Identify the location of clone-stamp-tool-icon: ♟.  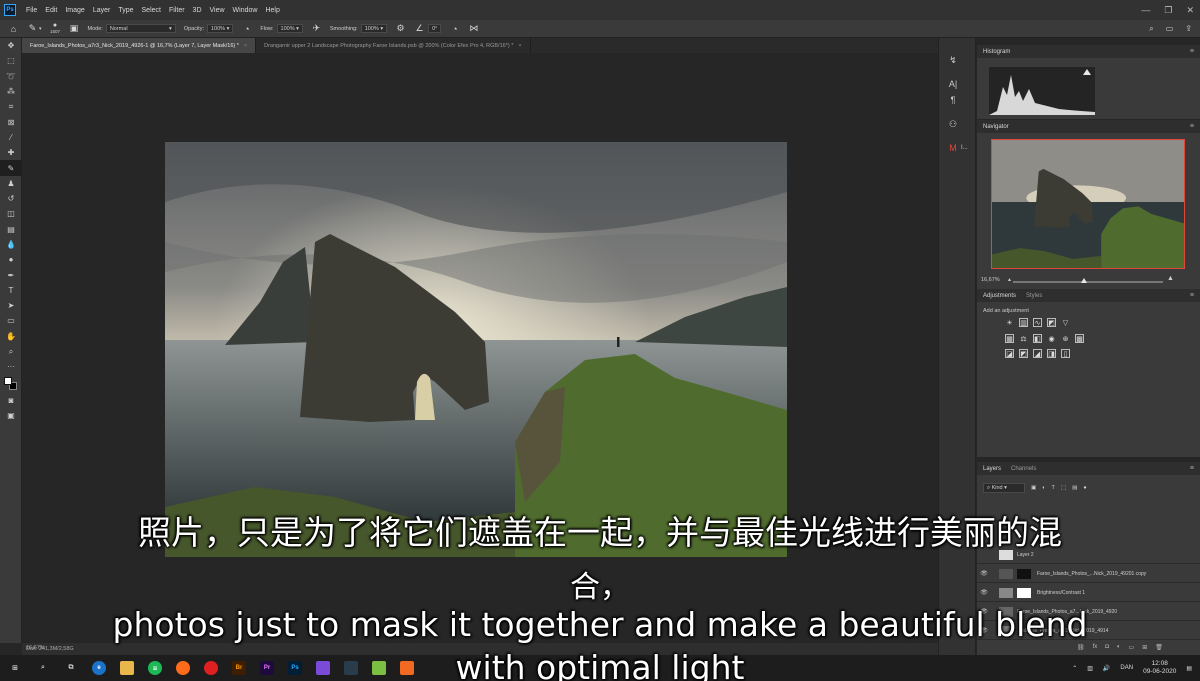
(11, 183).